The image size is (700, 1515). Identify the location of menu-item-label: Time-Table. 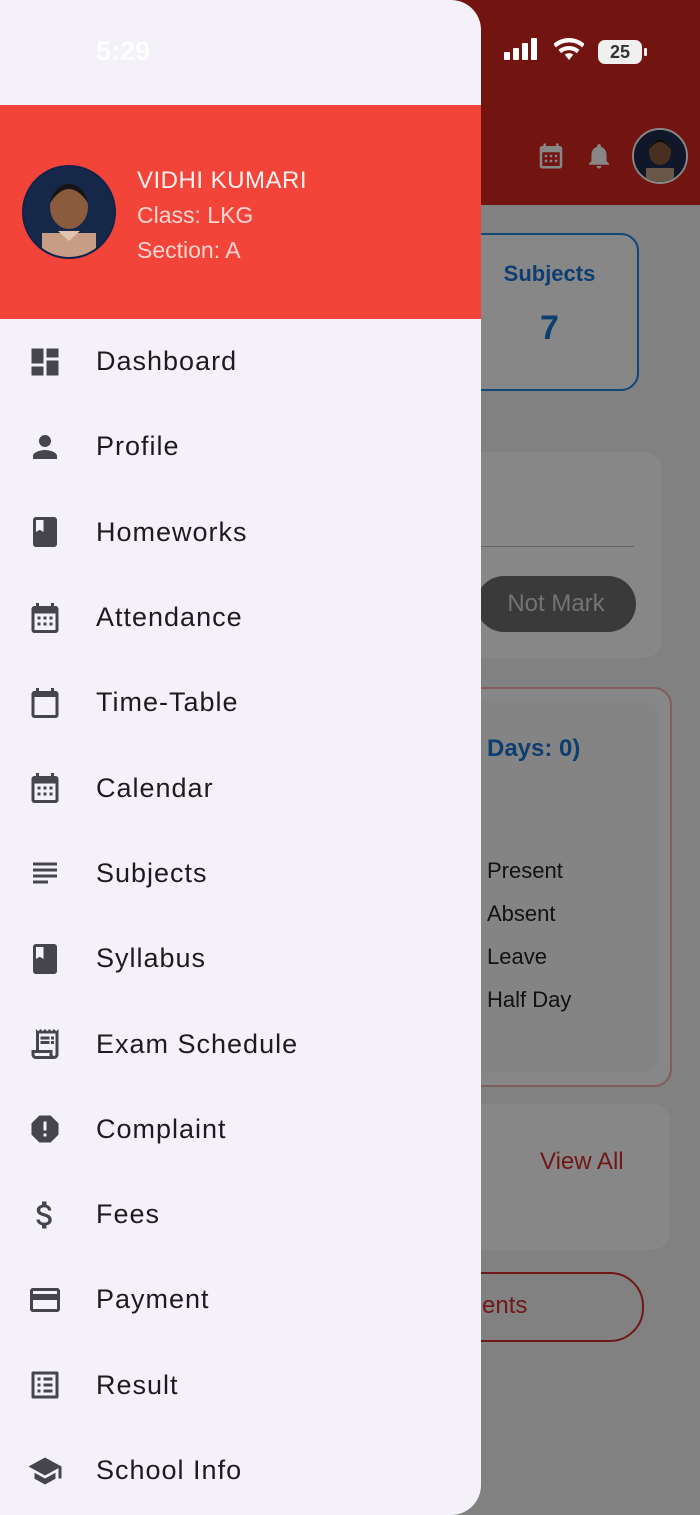
(167, 702).